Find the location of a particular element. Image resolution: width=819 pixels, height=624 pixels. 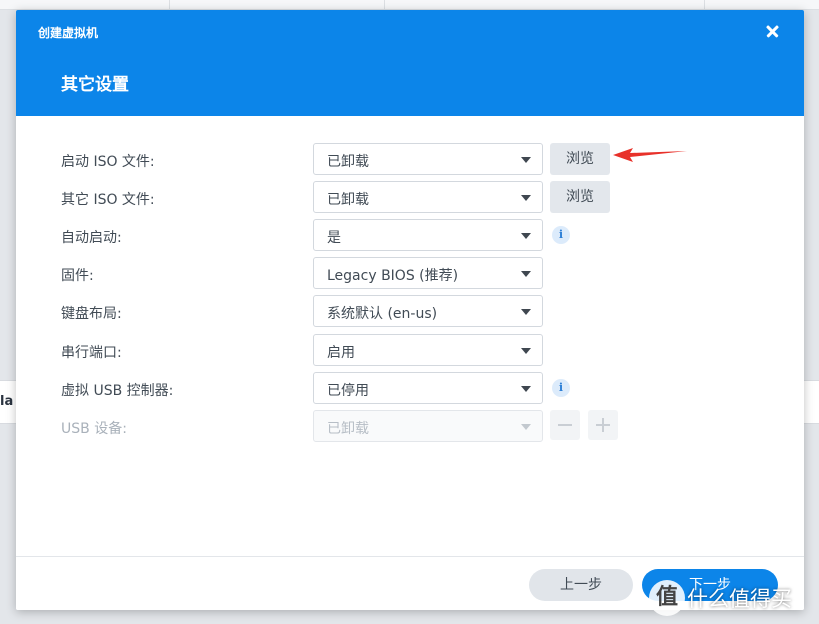

autostart-select: 是 is located at coordinates (428, 235).